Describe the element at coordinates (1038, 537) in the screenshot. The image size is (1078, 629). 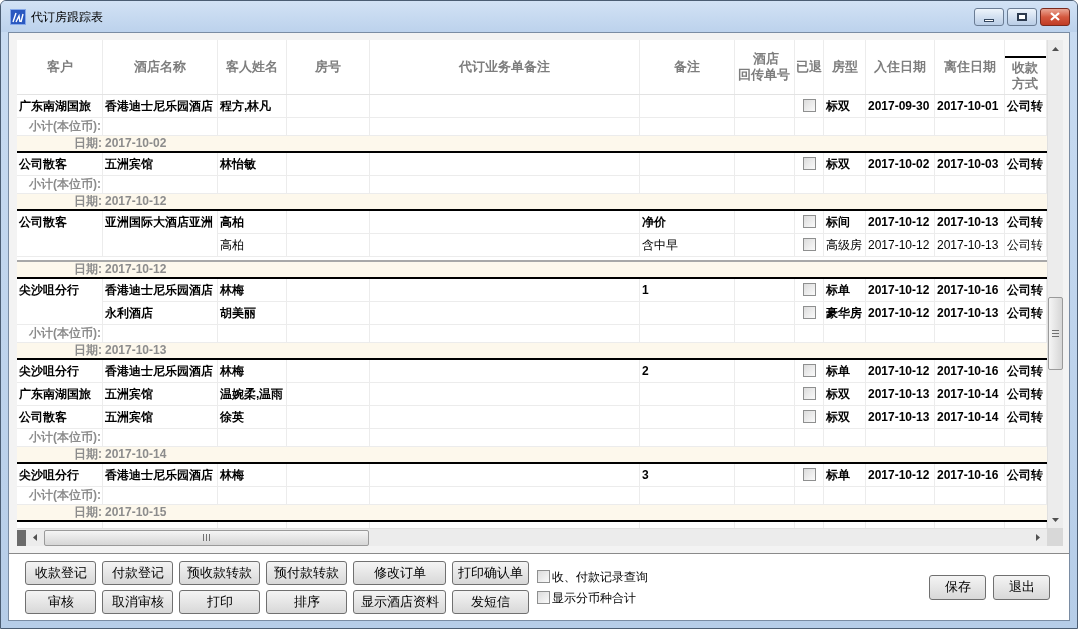
I see `scroll-right-icon` at that location.